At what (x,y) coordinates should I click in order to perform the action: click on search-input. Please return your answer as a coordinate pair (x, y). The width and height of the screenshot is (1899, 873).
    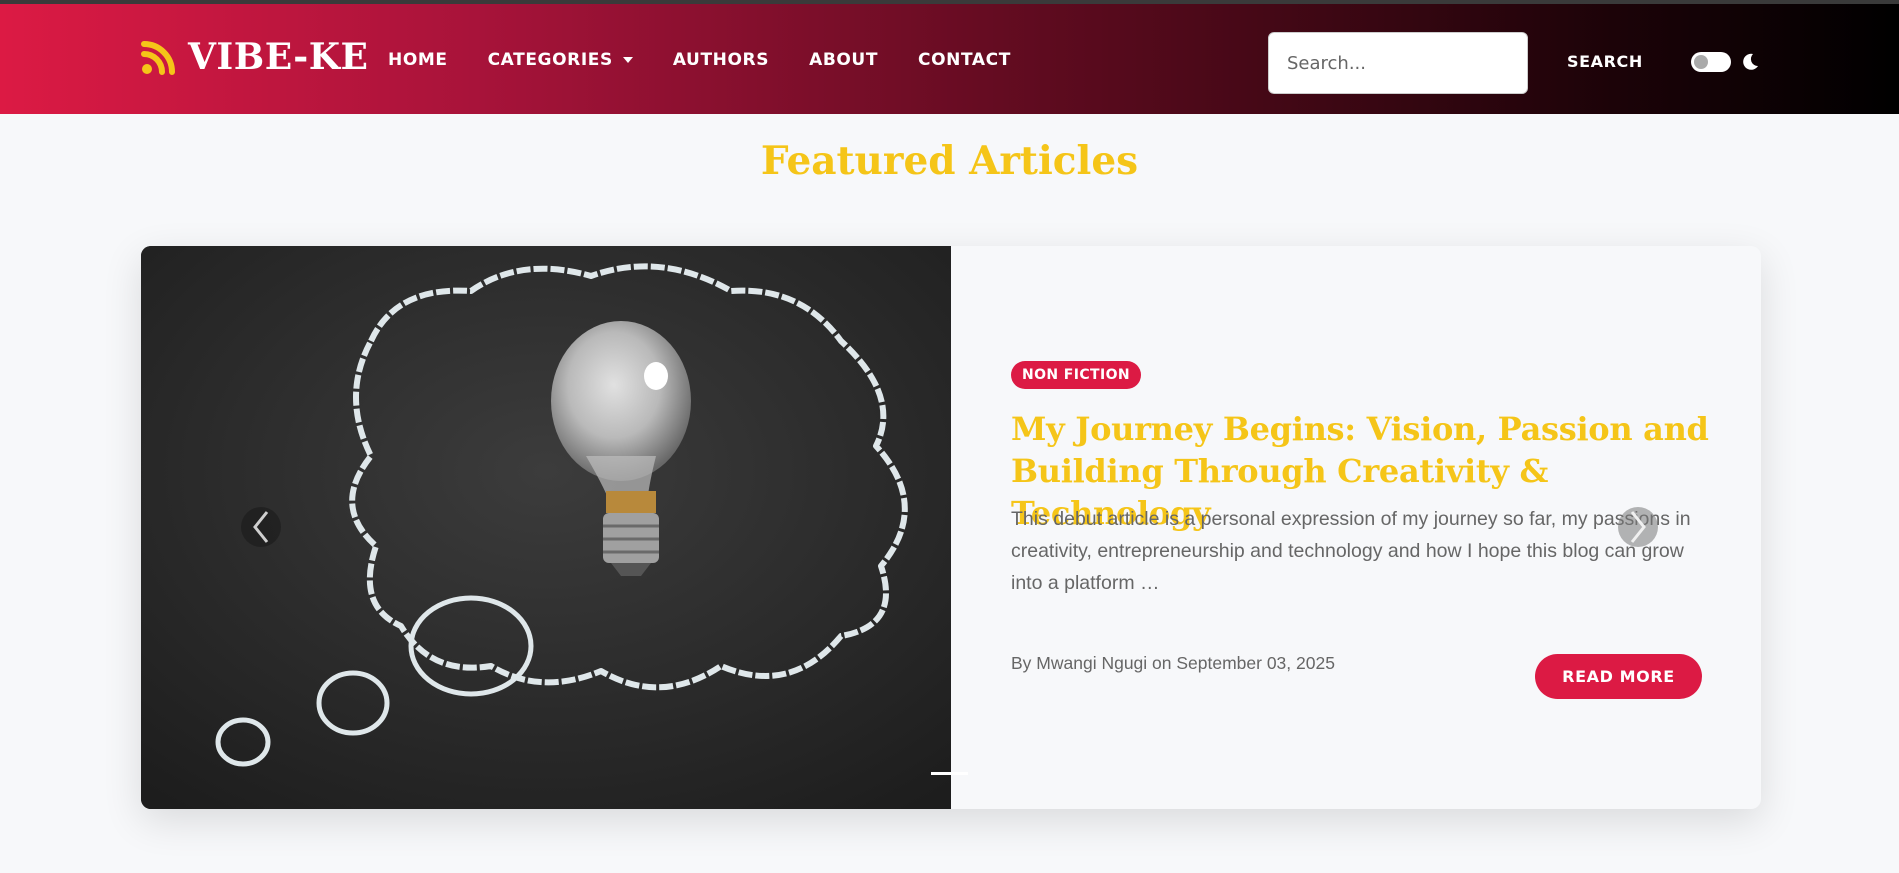
    Looking at the image, I should click on (1398, 63).